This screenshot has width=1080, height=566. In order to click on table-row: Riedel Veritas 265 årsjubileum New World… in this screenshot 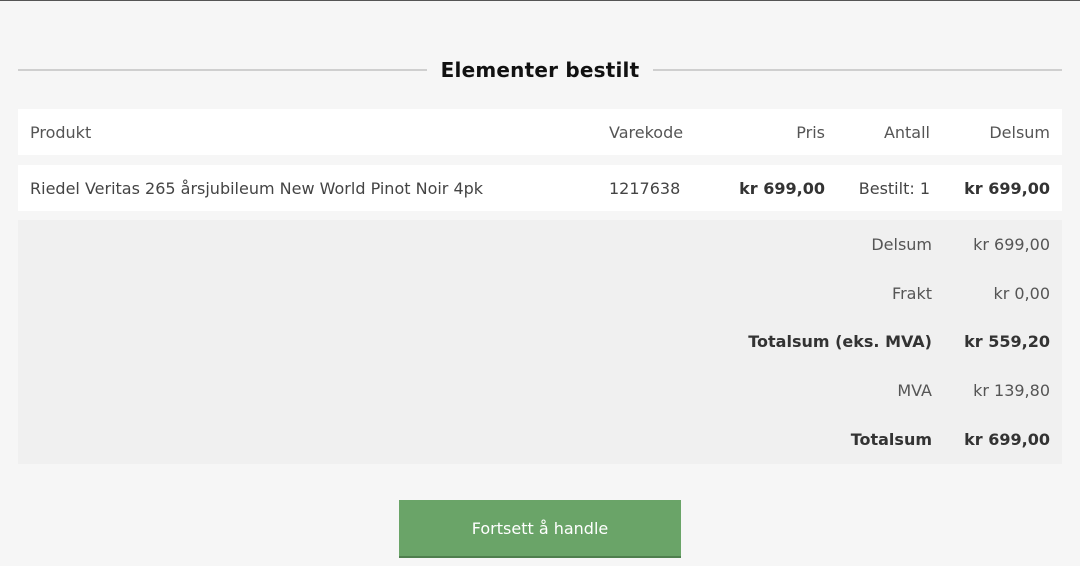, I will do `click(540, 188)`.